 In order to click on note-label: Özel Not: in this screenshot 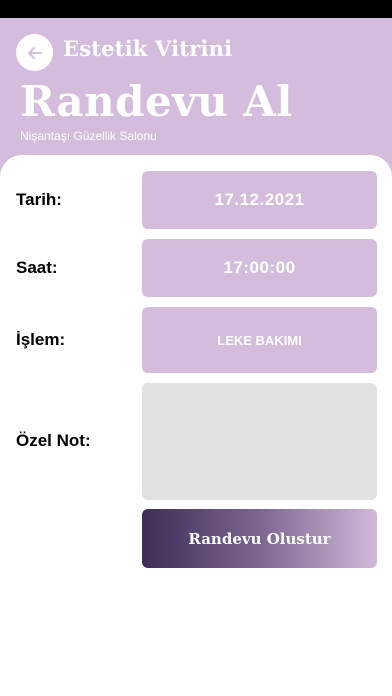, I will do `click(53, 440)`.